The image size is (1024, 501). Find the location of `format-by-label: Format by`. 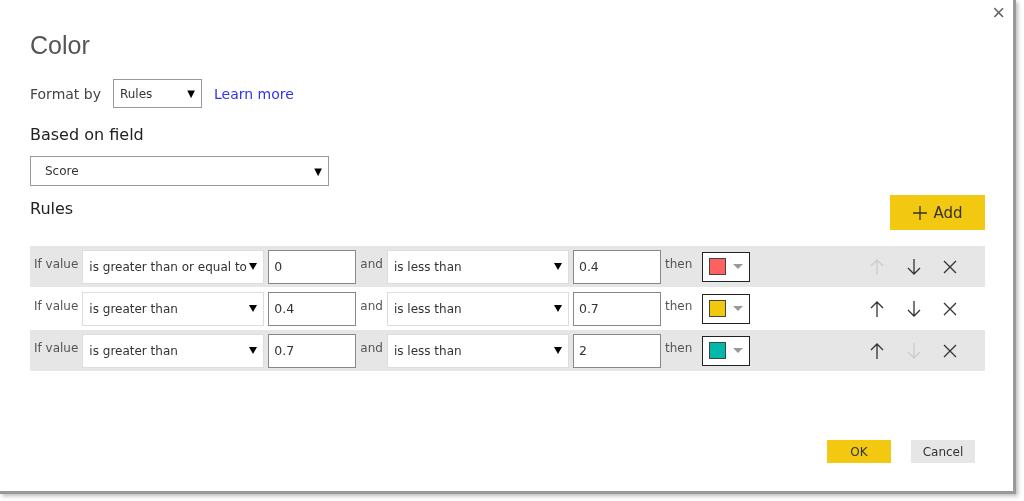

format-by-label: Format by is located at coordinates (65, 93).